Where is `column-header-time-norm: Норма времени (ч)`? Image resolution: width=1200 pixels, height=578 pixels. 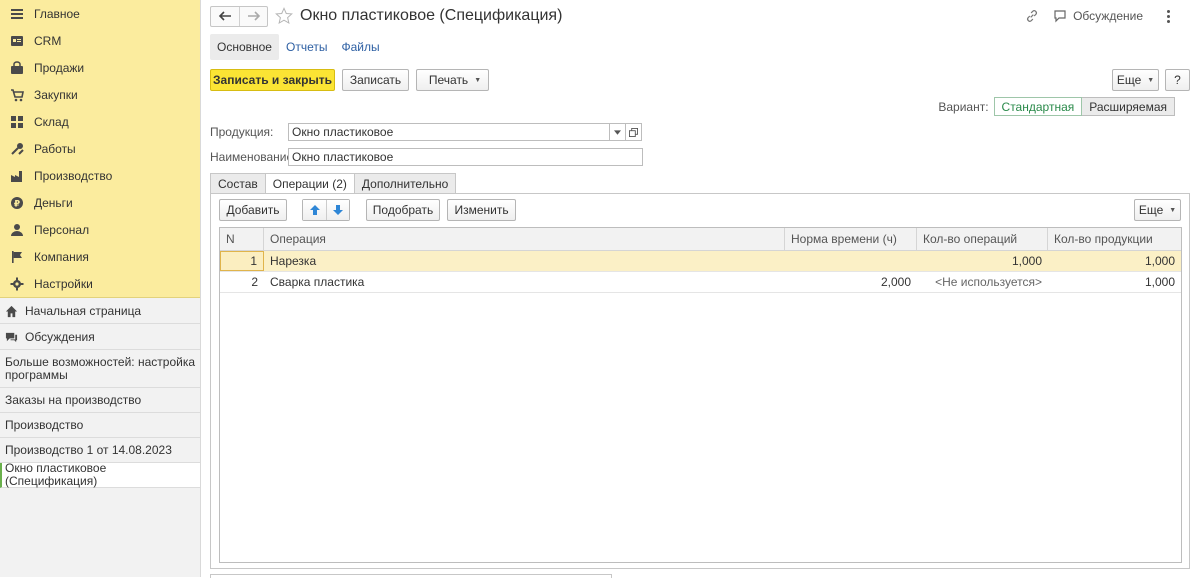 column-header-time-norm: Норма времени (ч) is located at coordinates (851, 239).